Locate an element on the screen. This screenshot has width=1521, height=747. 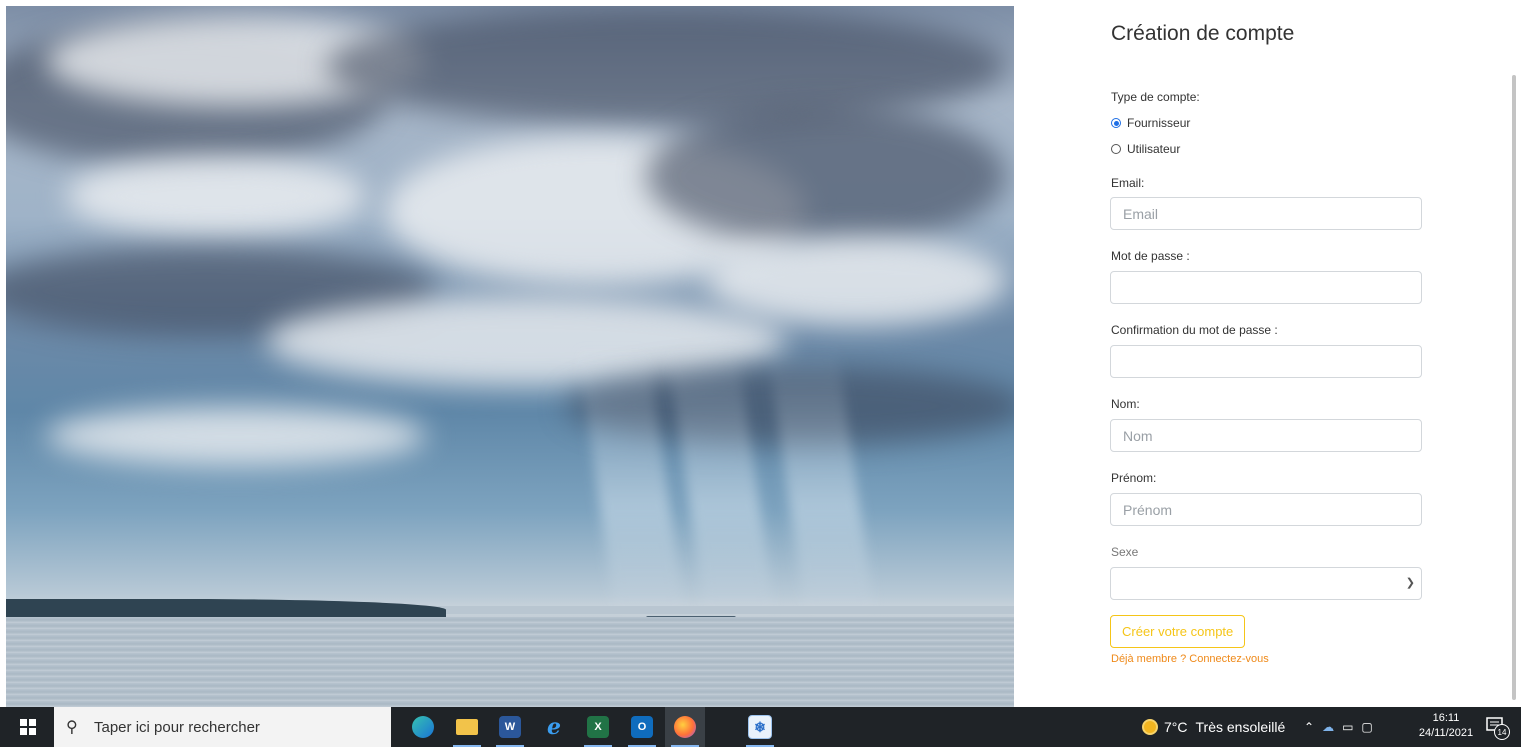
windows-start-icon is located at coordinates (28, 727).